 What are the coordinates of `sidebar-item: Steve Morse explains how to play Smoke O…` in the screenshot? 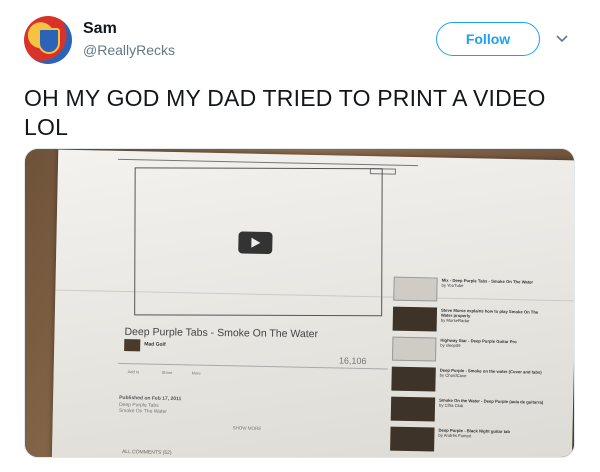 It's located at (473, 321).